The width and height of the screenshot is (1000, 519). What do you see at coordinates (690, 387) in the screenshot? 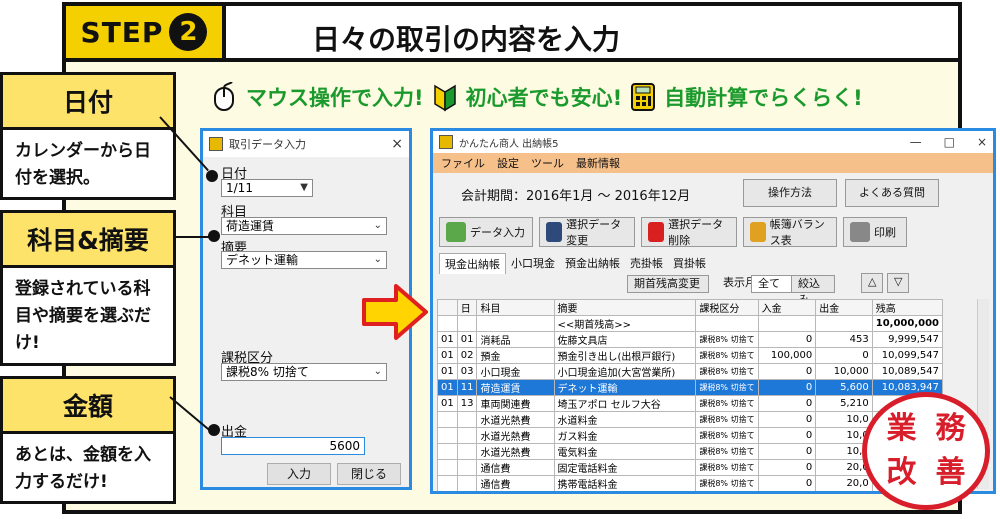
I see `table-row: 01 11 荷造運賃 デネット運輸 課税8% 切捨て 0 5,600 10,083,947` at bounding box center [690, 387].